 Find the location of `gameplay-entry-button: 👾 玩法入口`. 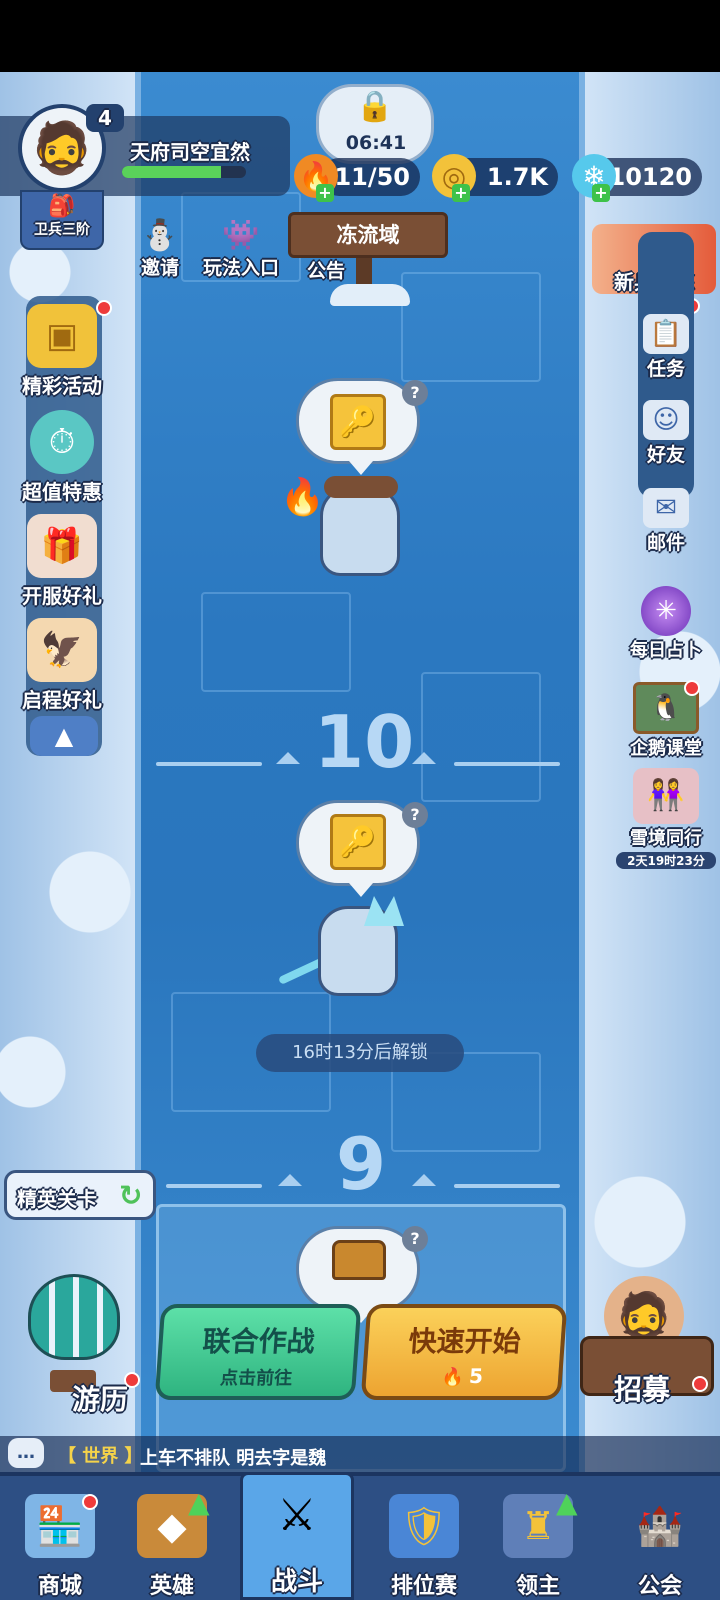

gameplay-entry-button: 👾 玩法入口 is located at coordinates (241, 249).